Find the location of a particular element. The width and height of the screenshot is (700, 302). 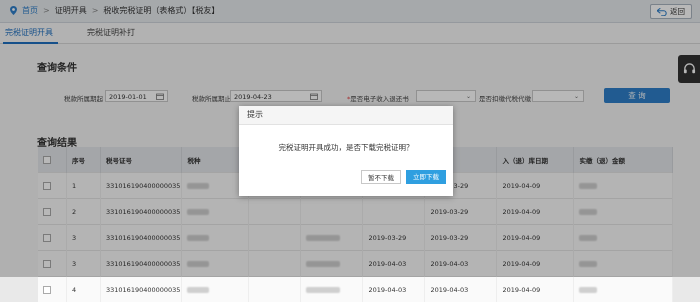

row-period-start: 2019-04-03 is located at coordinates (394, 289).